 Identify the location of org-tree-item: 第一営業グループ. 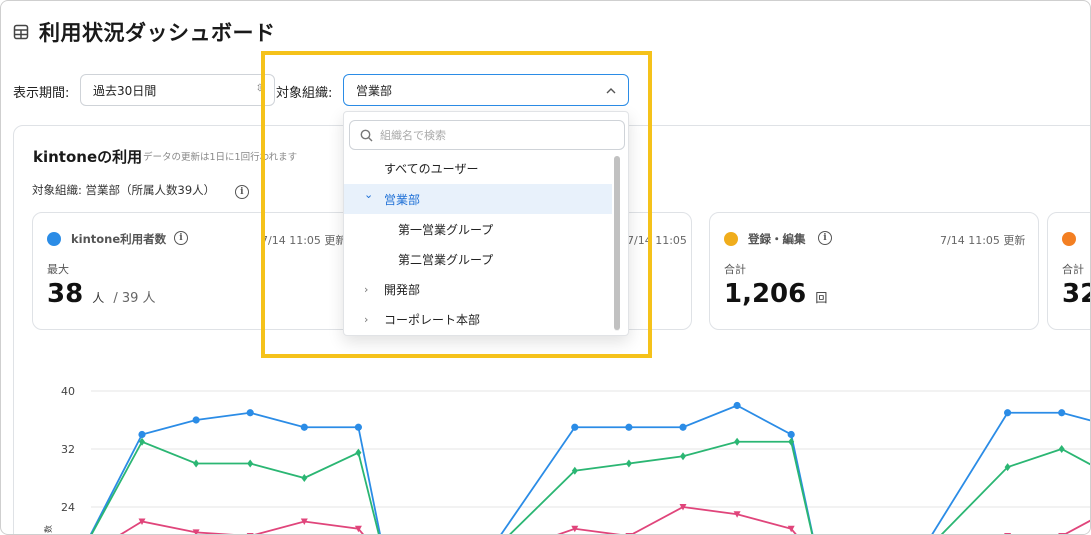
(478, 229).